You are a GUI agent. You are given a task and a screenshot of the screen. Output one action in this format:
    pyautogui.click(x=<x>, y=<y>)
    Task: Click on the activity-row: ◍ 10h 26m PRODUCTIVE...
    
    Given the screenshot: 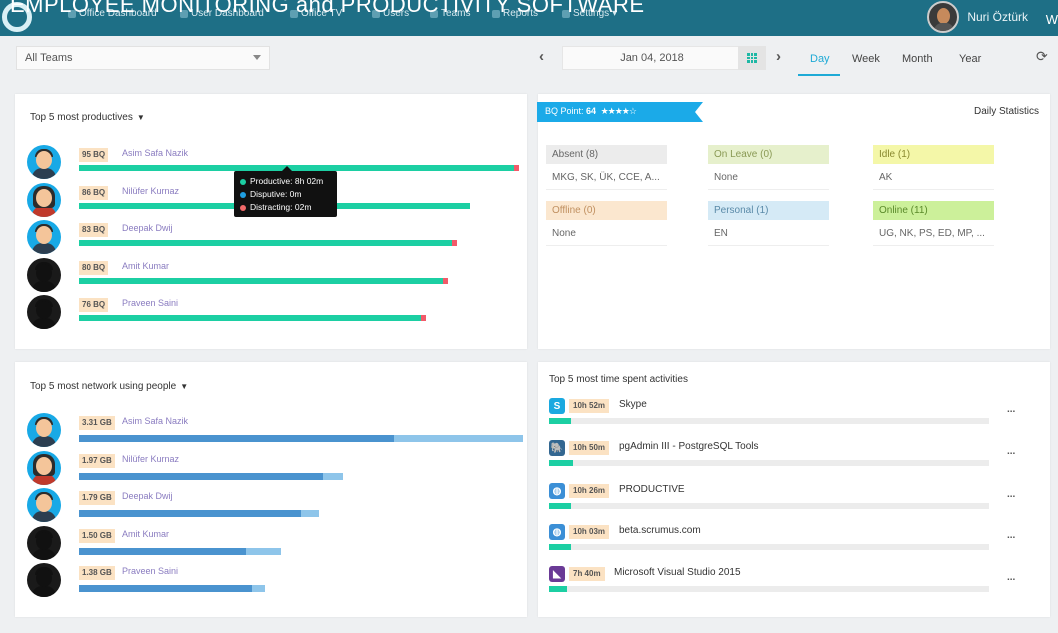 What is the action you would take?
    pyautogui.click(x=784, y=501)
    